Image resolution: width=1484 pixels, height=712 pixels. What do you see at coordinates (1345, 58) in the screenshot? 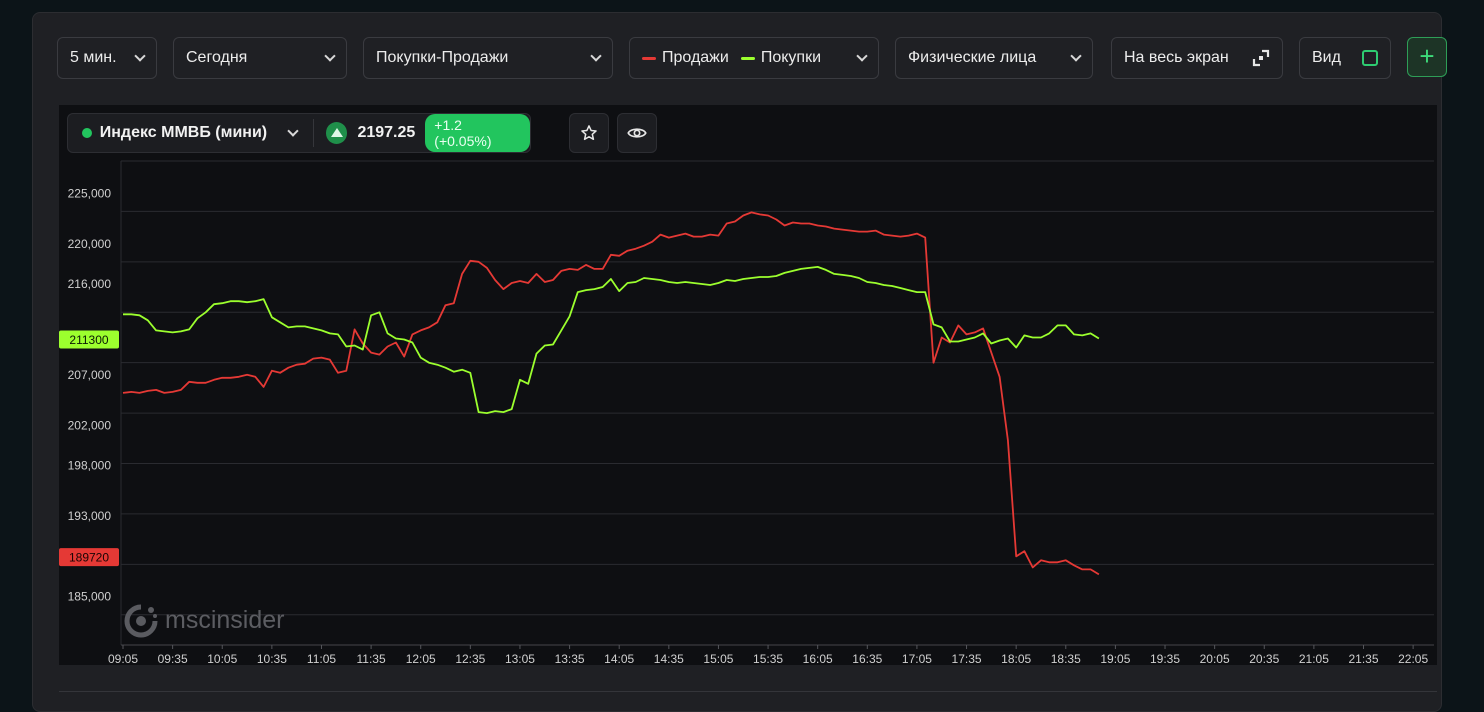
I see `view-toggle: Вид` at bounding box center [1345, 58].